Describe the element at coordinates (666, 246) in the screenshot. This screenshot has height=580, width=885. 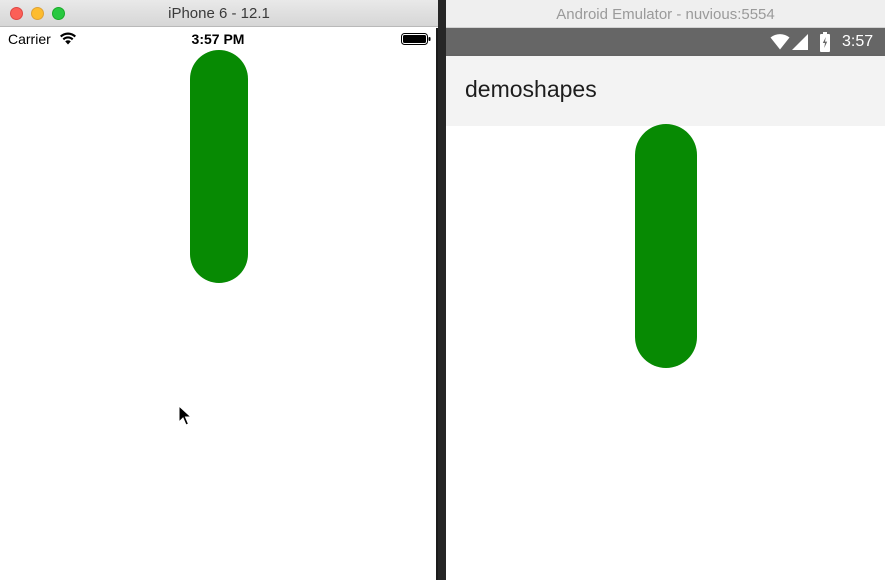
I see `android-green-rounded-shape` at that location.